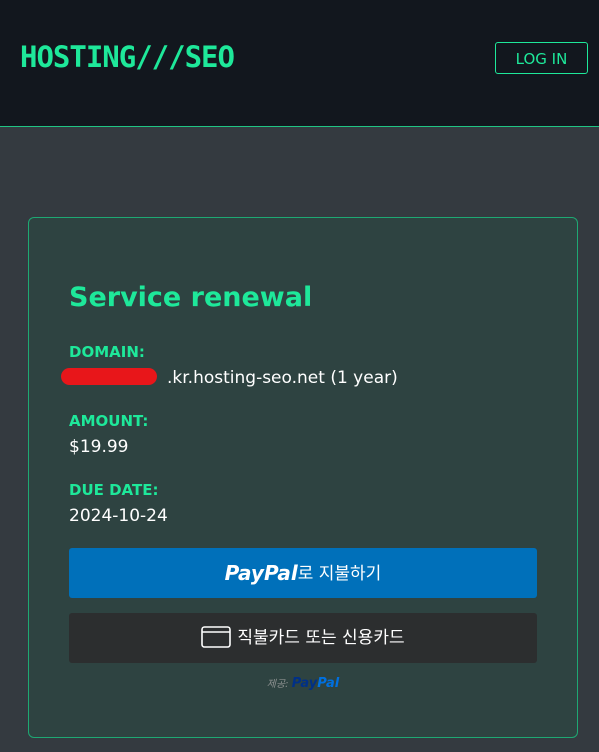 The image size is (599, 752). Describe the element at coordinates (114, 490) in the screenshot. I see `due-date-label: DUE DATE:` at that location.